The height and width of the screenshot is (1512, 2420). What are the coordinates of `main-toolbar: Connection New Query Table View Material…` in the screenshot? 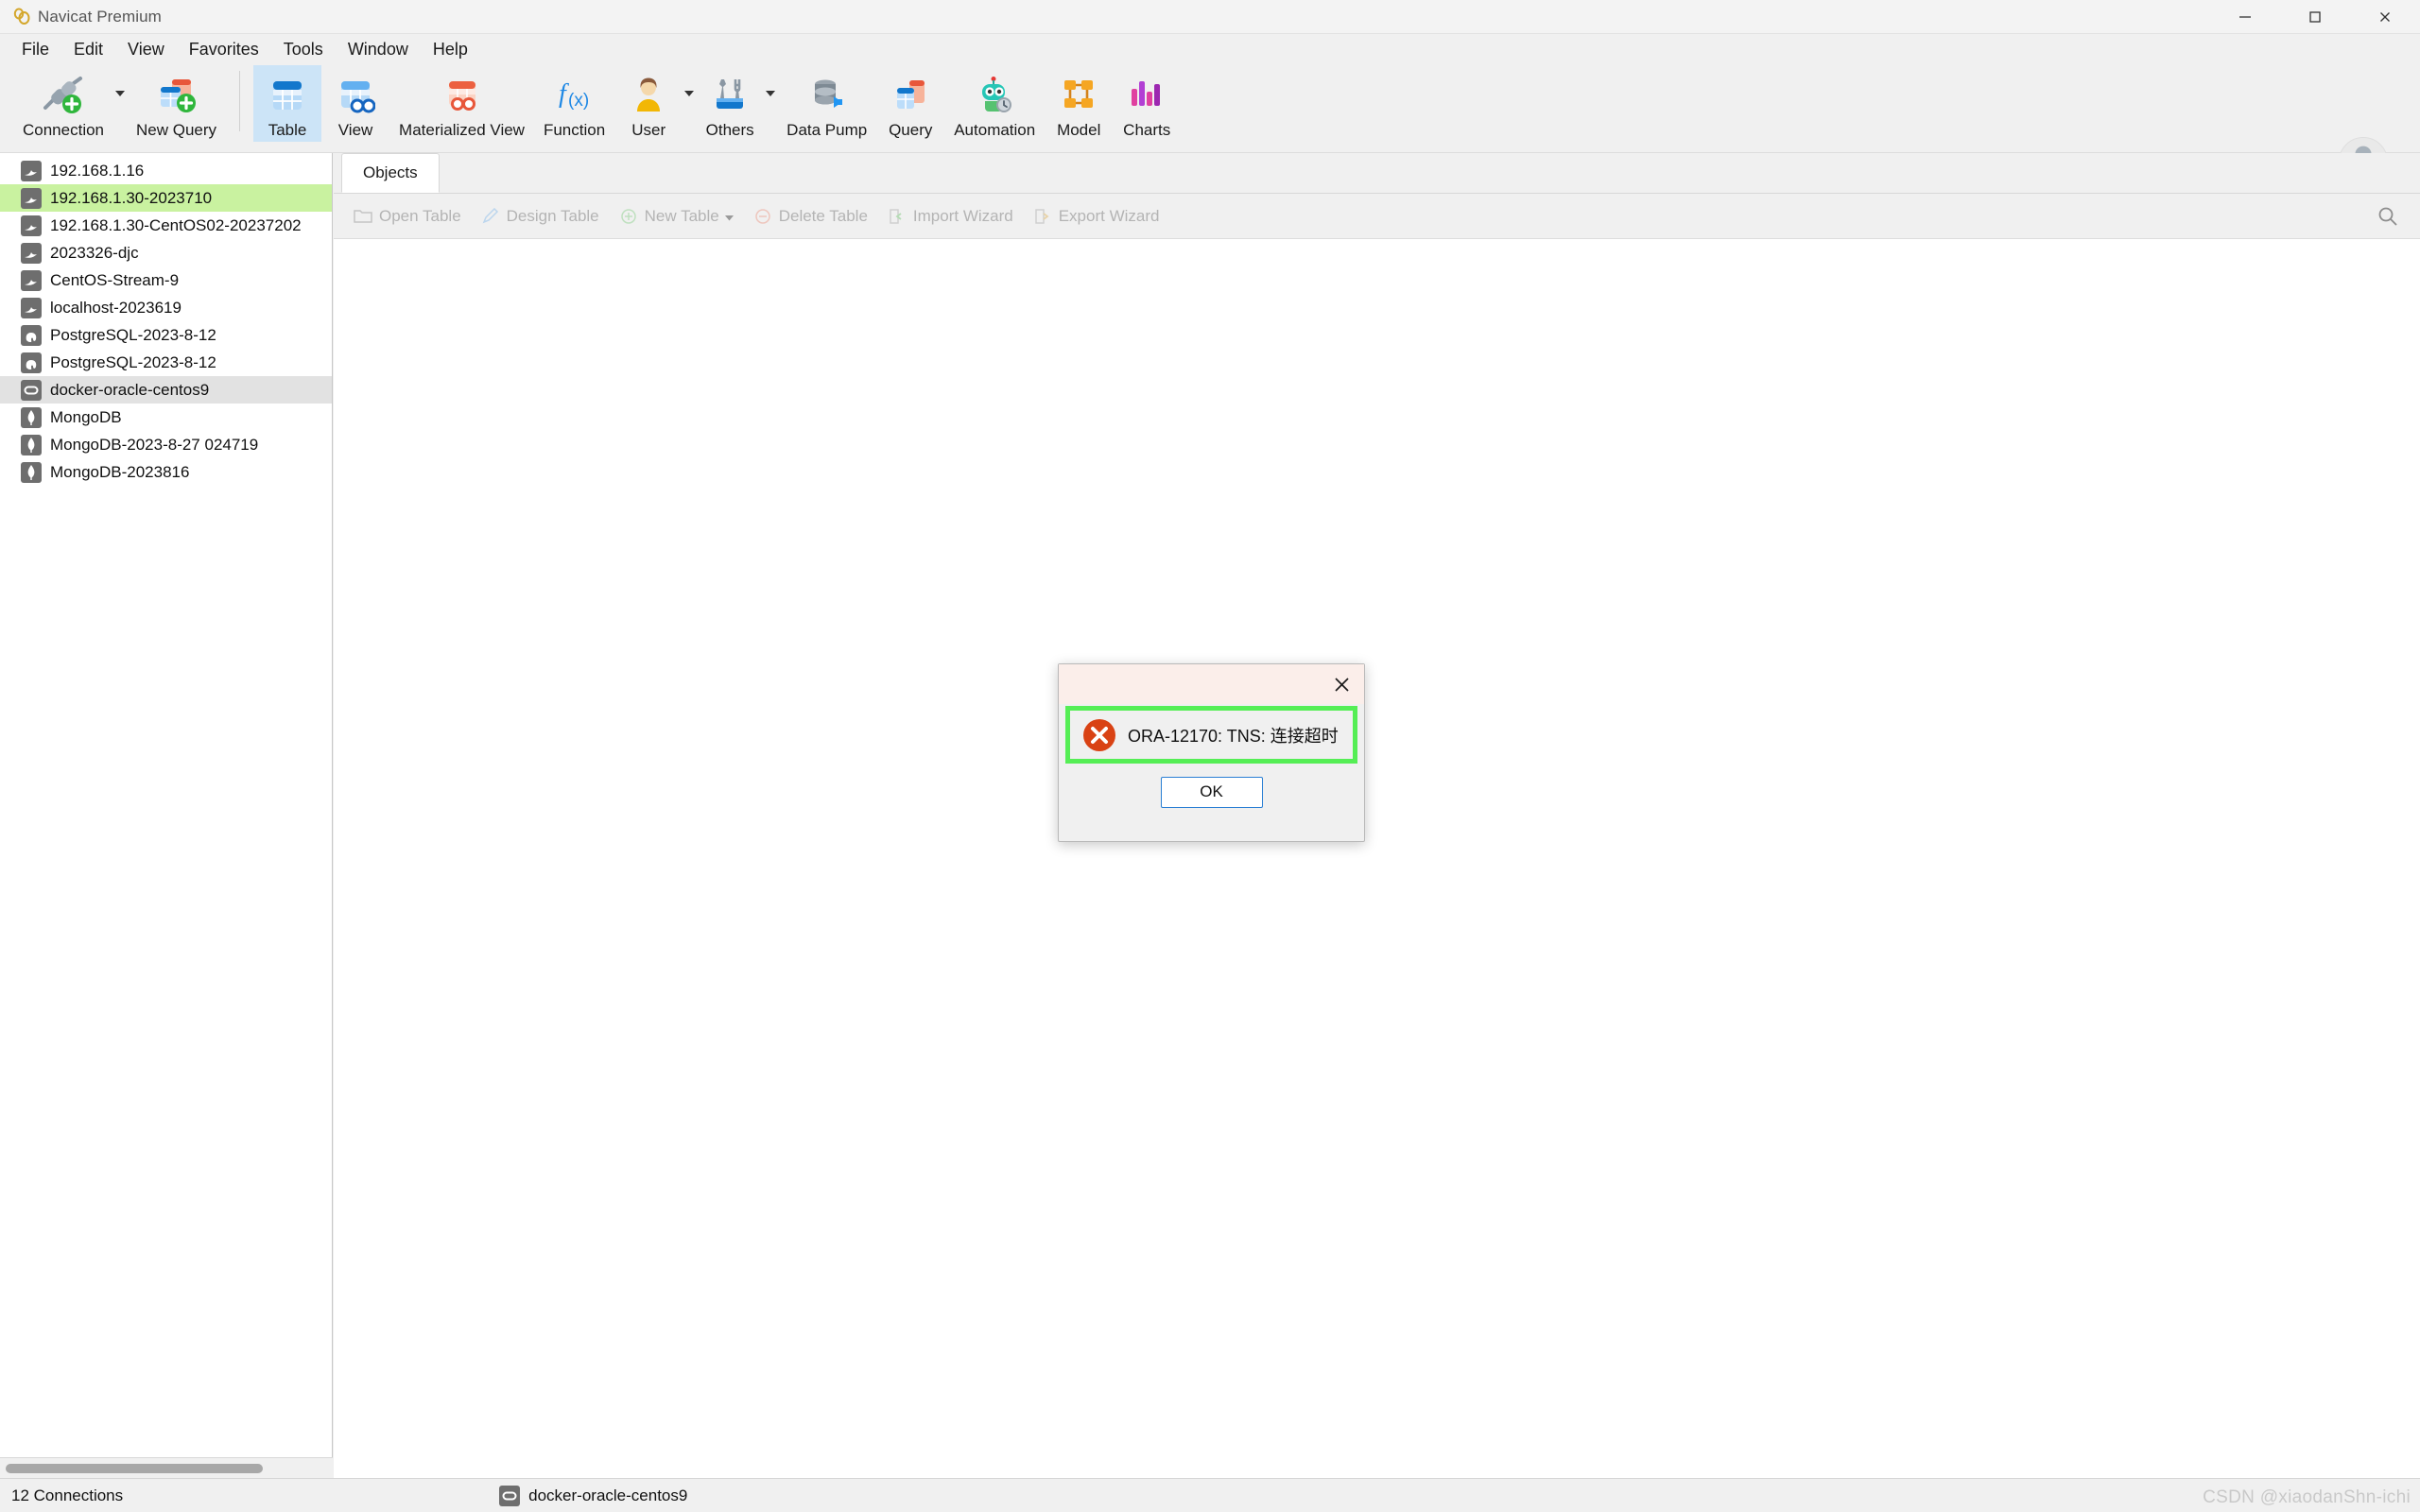 It's located at (1210, 125).